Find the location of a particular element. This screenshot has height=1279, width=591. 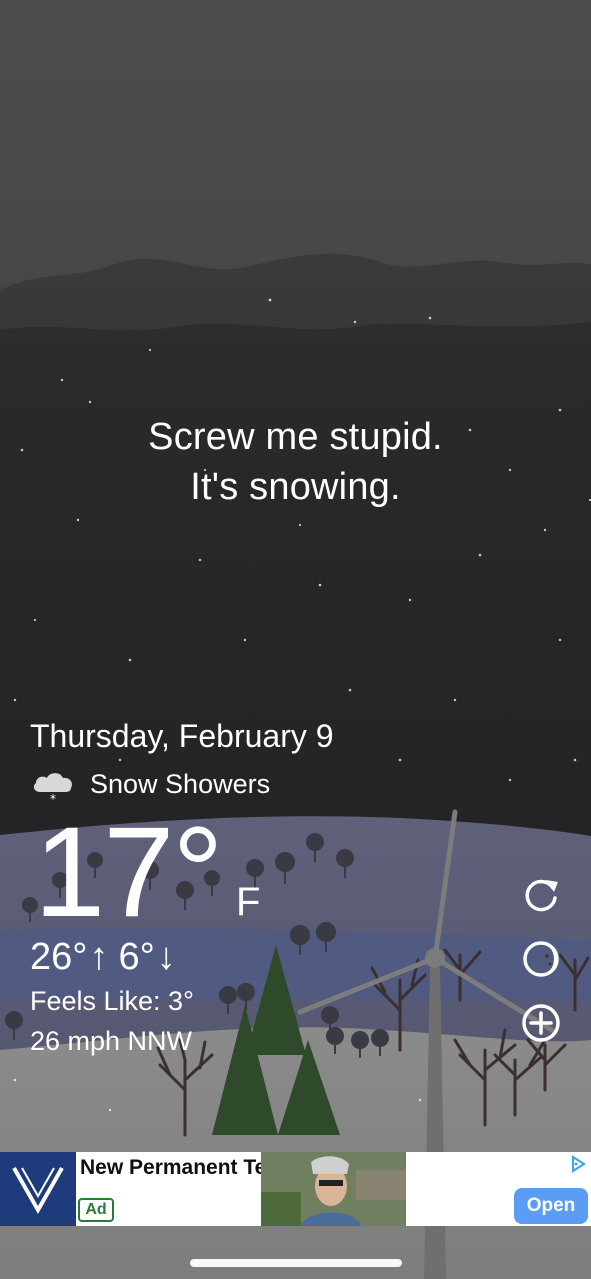

moon-icon is located at coordinates (541, 959).